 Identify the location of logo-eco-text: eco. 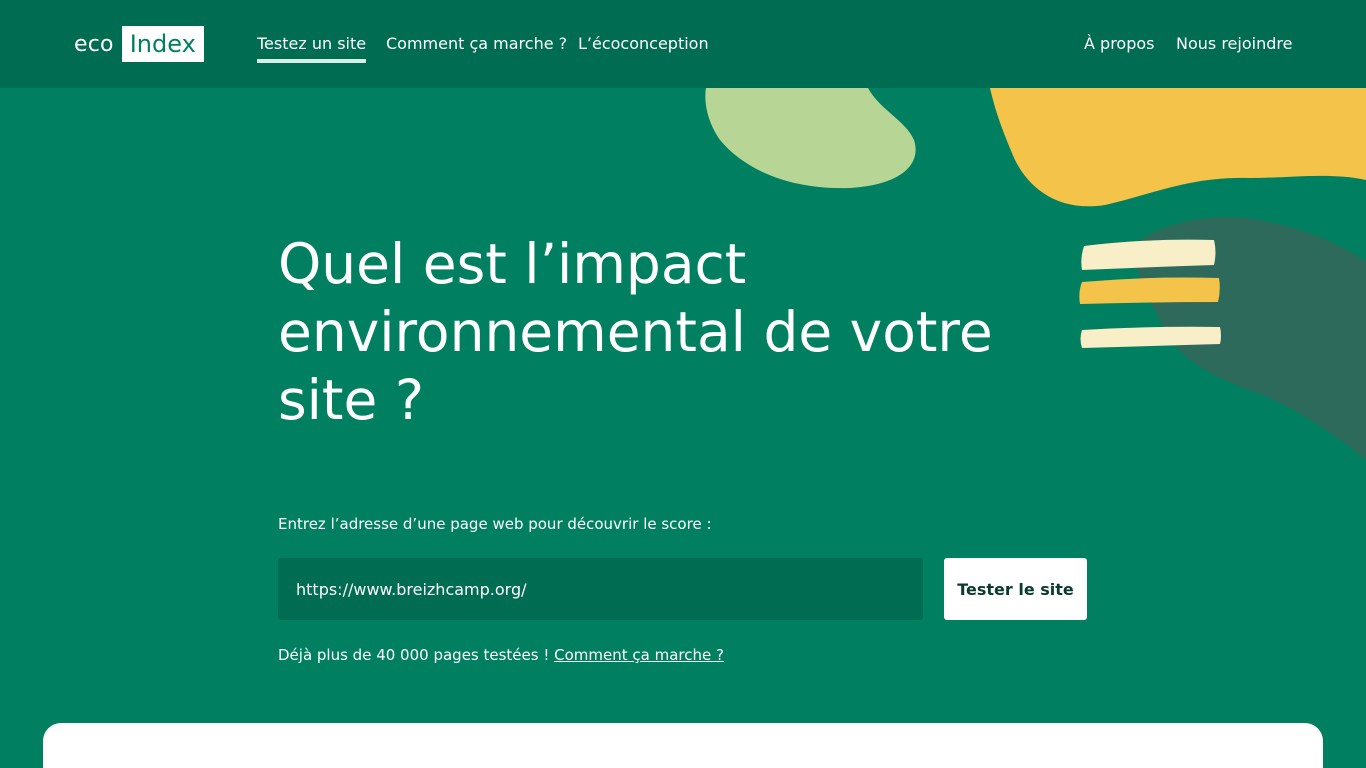
(94, 44).